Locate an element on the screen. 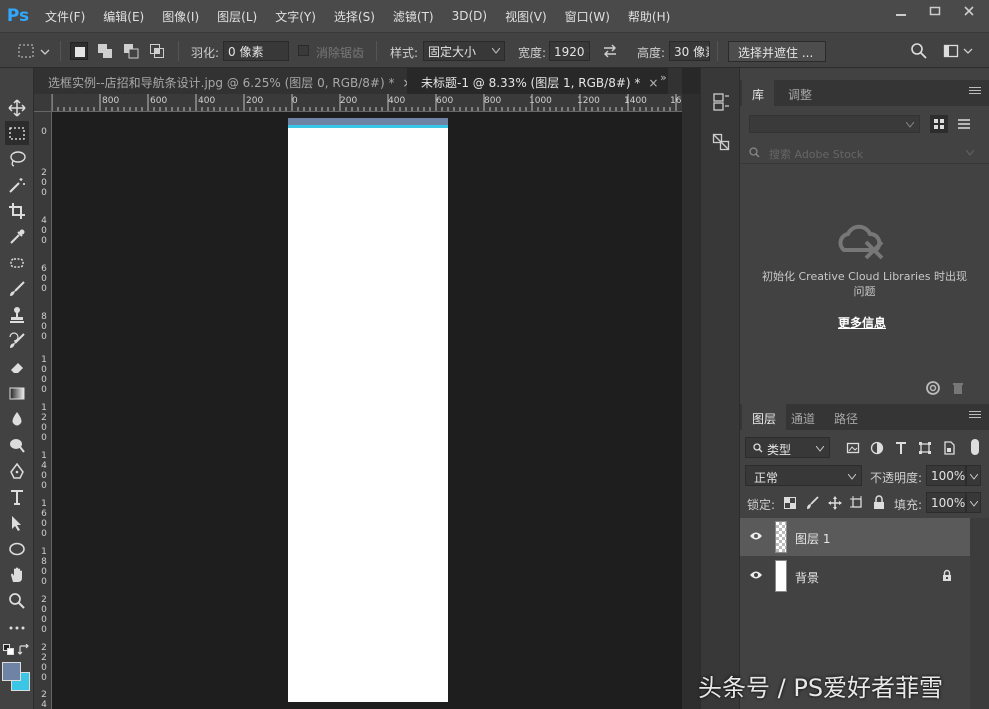 The width and height of the screenshot is (989, 709). menu-help: 帮助(H) is located at coordinates (649, 16).